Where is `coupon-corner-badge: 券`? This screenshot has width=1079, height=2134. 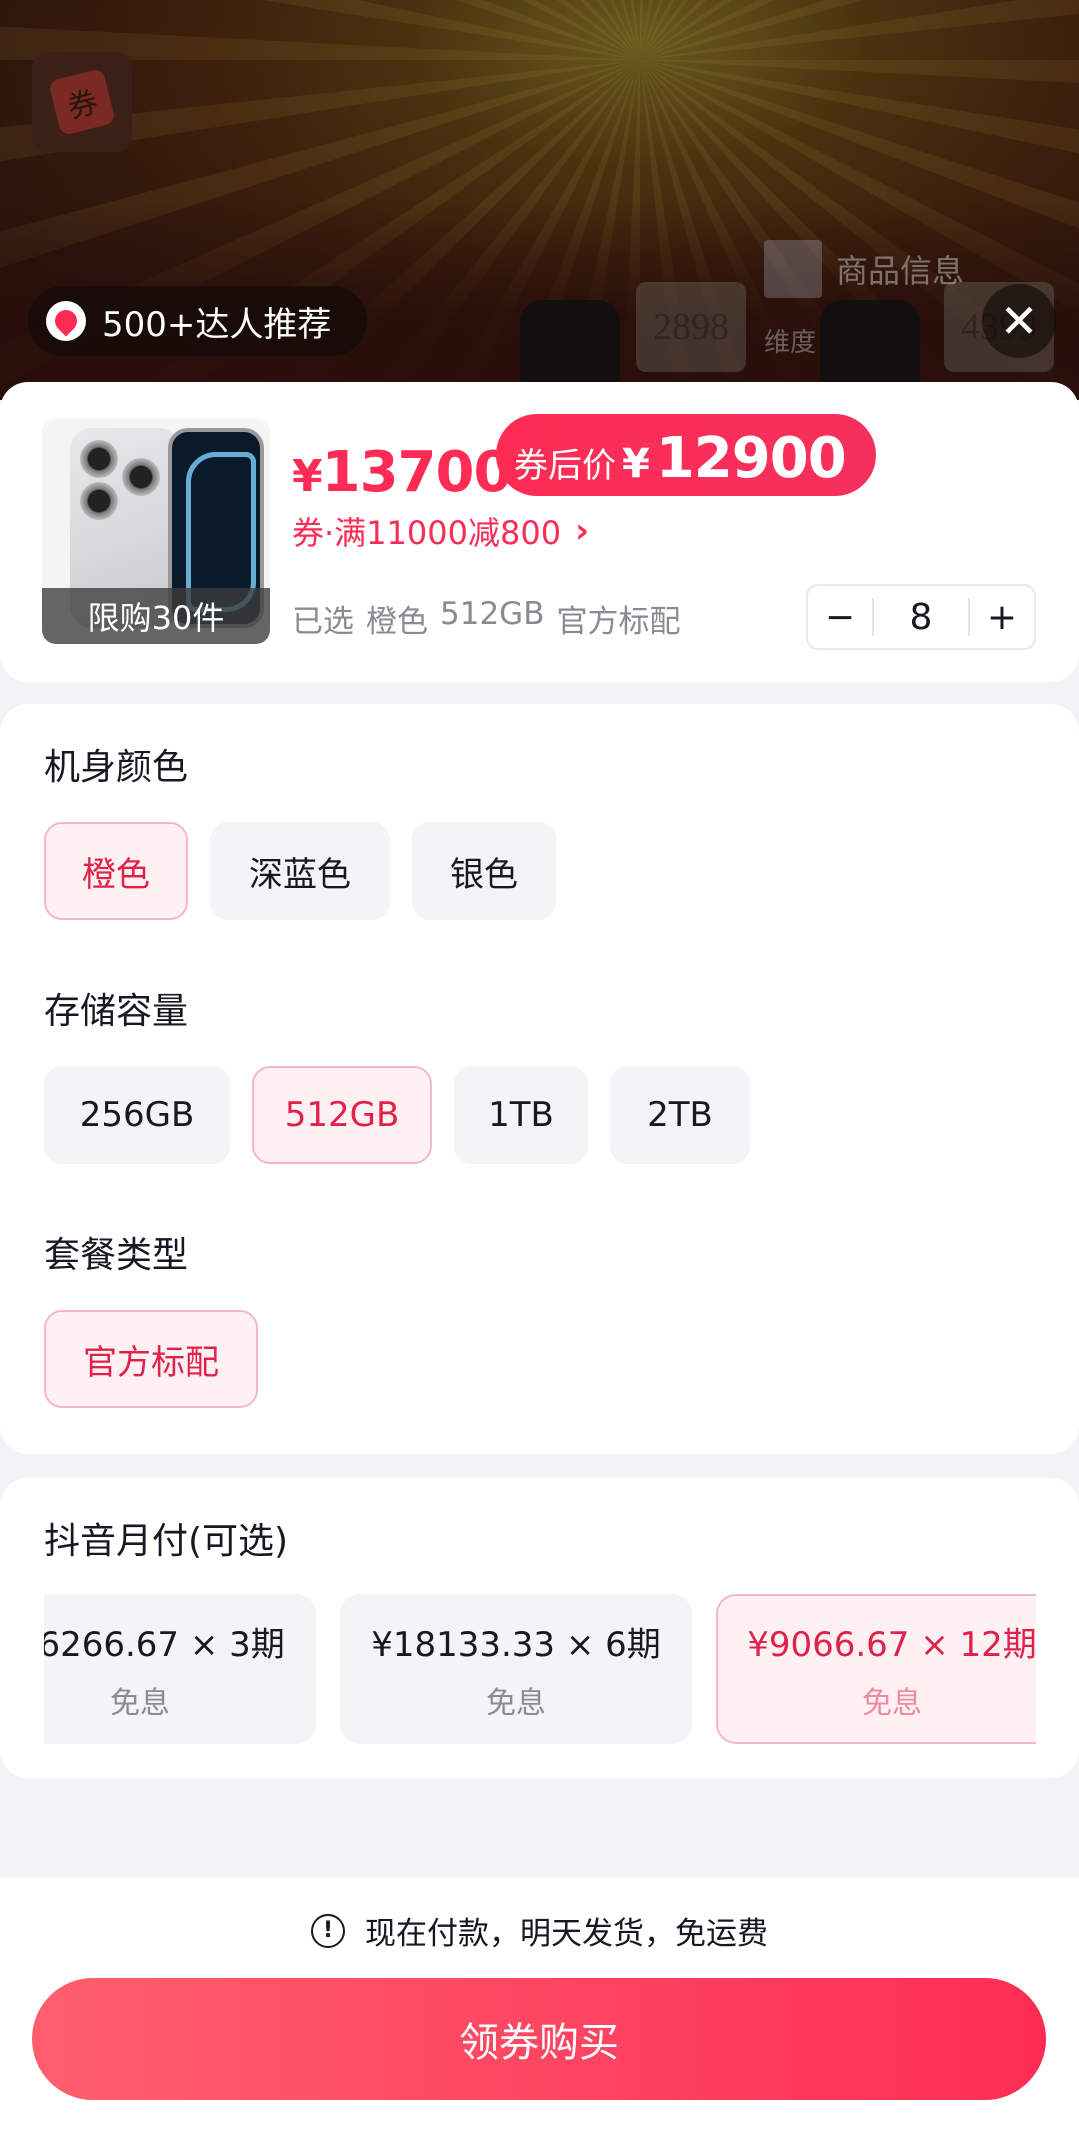 coupon-corner-badge: 券 is located at coordinates (82, 102).